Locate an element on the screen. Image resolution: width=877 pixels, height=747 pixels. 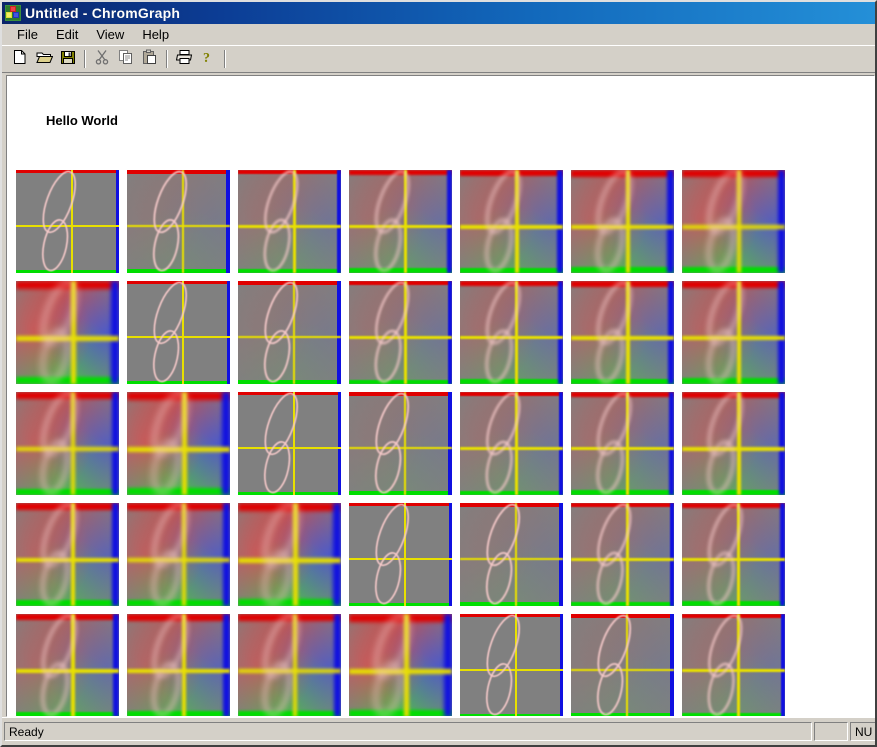
open-folder-icon is located at coordinates (44, 59).